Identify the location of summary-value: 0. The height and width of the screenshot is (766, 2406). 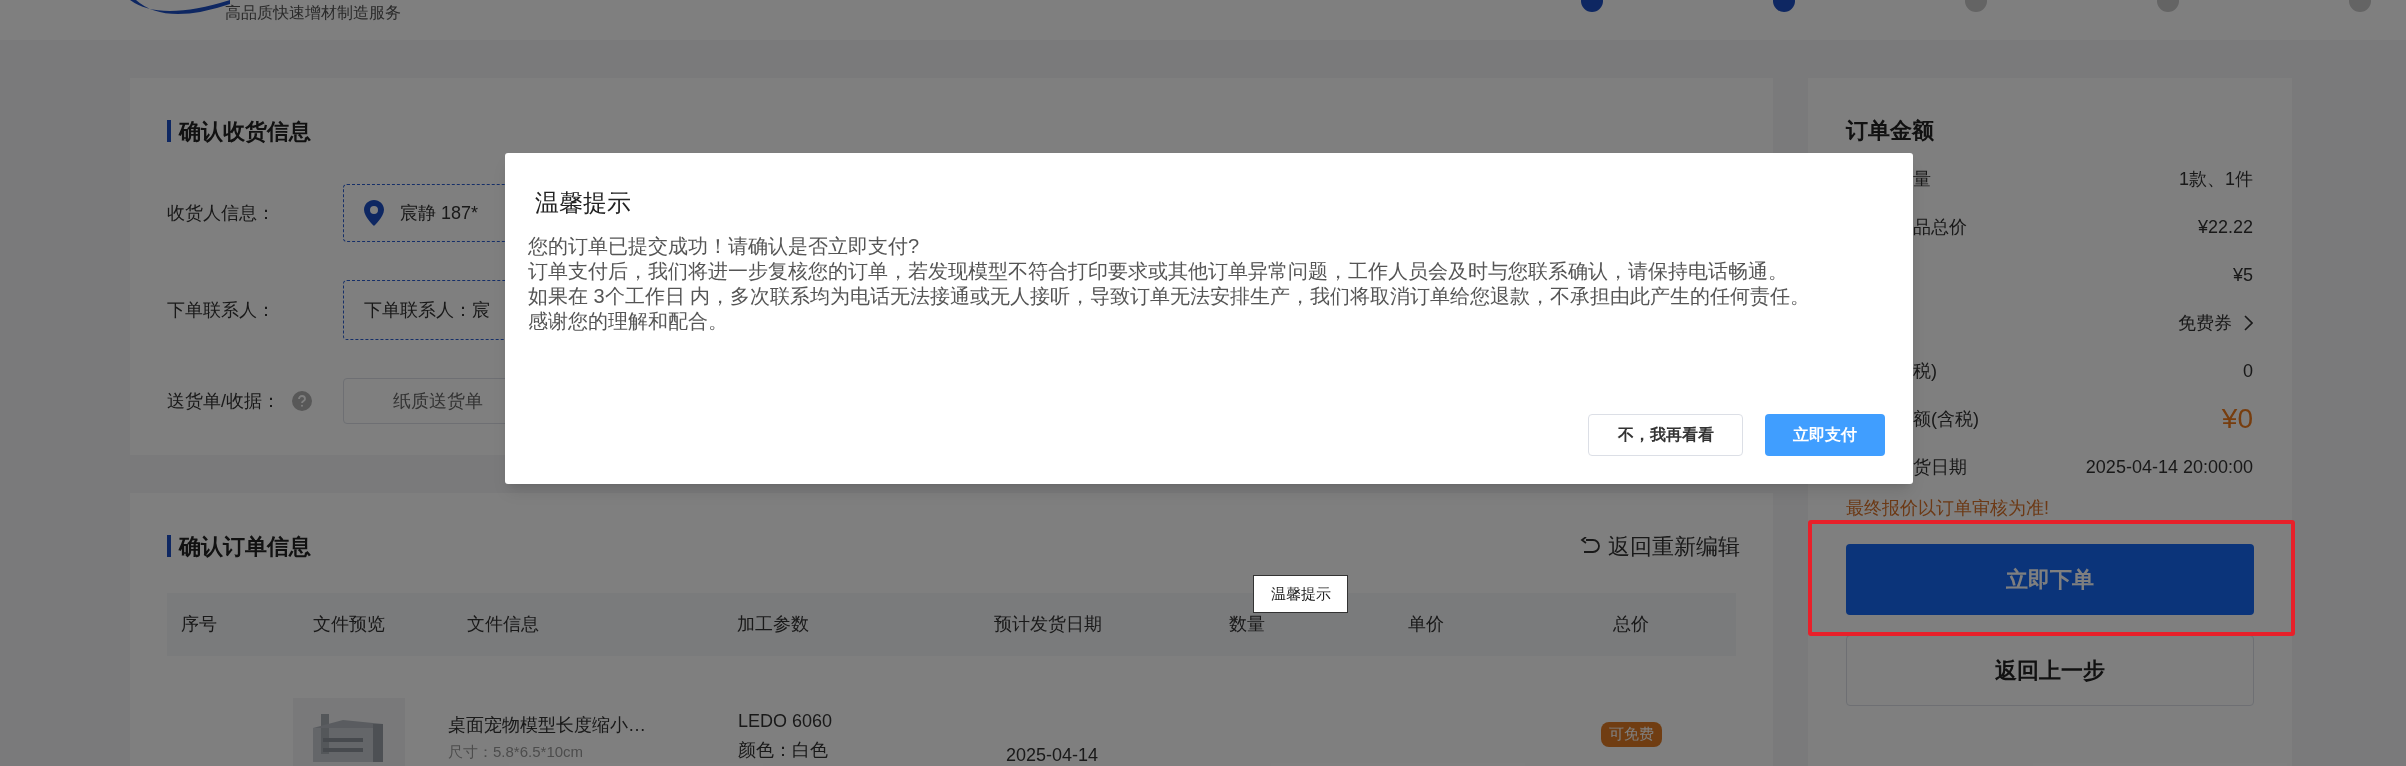
(2248, 371).